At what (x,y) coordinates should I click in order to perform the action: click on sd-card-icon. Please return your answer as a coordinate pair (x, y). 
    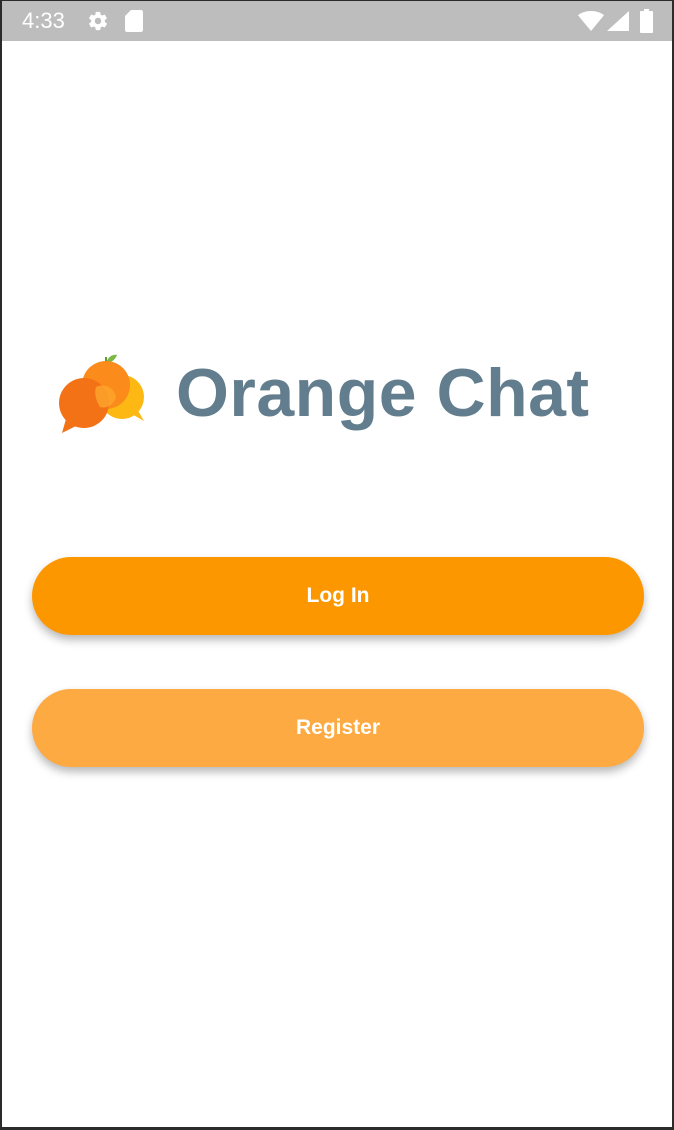
    Looking at the image, I should click on (134, 21).